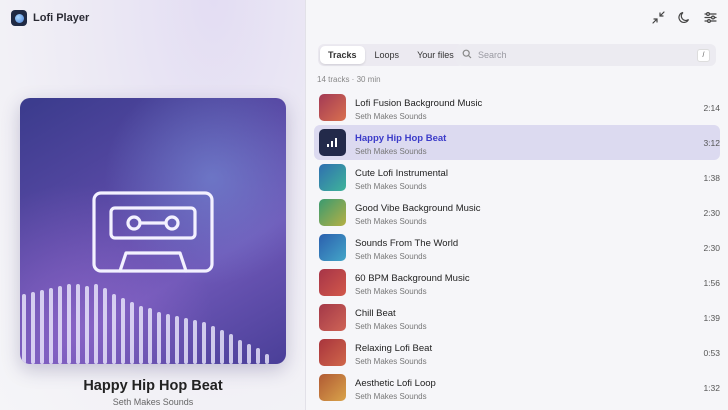  Describe the element at coordinates (412, 278) in the screenshot. I see `track-title: 60 BPM Background Music` at that location.